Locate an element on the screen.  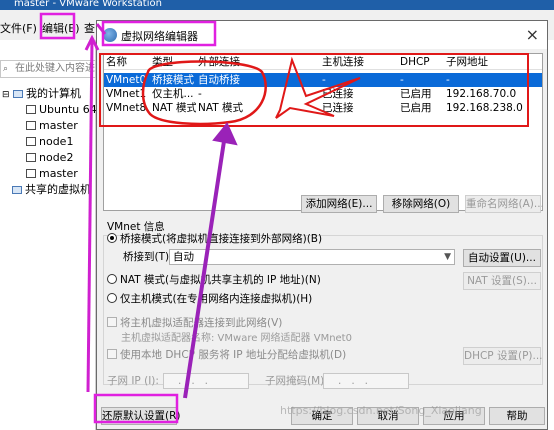
highlight-dialog-title is located at coordinates (159, 33).